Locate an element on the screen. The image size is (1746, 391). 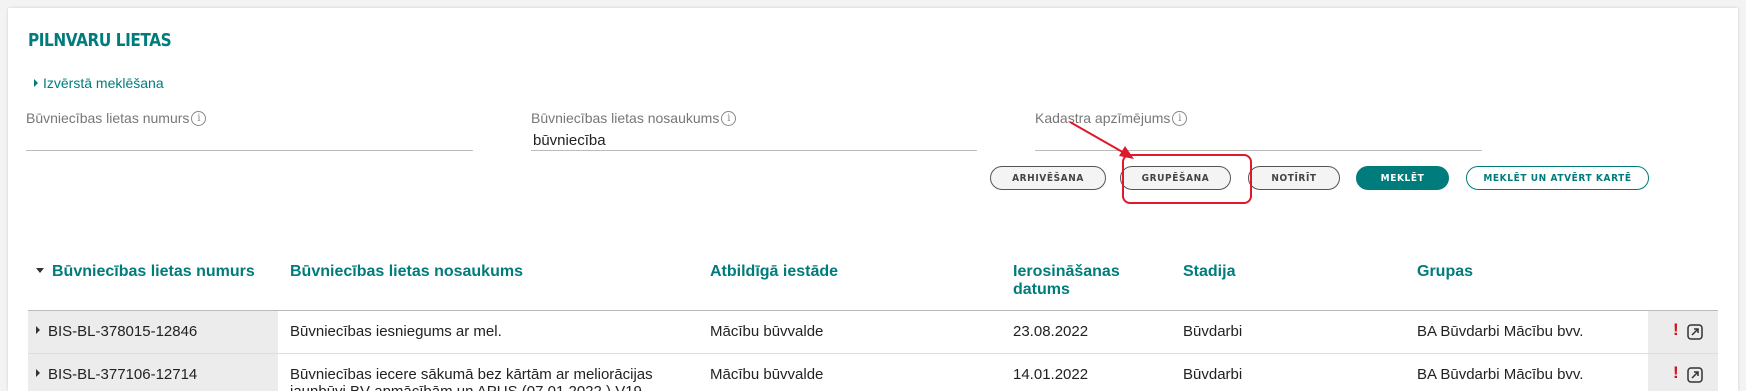
col-header-name: Būvniecības lietas nosaukums is located at coordinates (406, 272).